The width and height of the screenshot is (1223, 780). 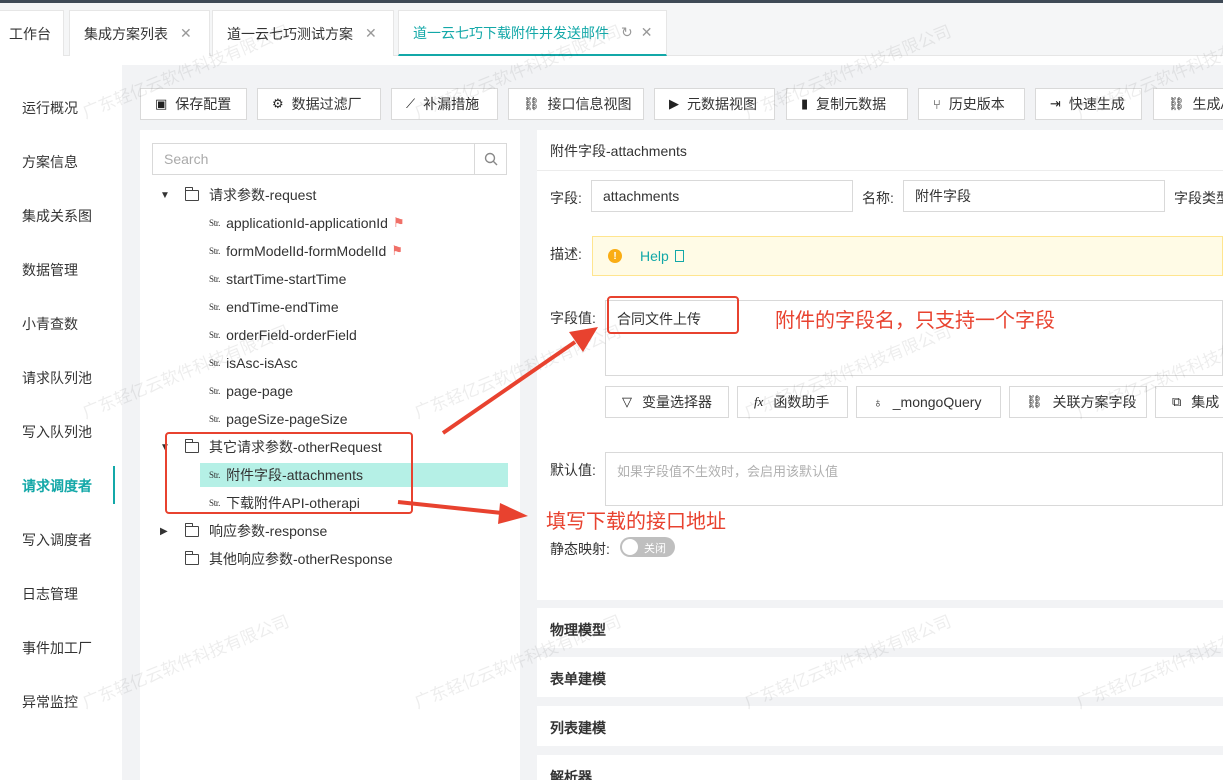 What do you see at coordinates (57, 648) in the screenshot?
I see `sidebar-item-event-factory: 事件加工厂` at bounding box center [57, 648].